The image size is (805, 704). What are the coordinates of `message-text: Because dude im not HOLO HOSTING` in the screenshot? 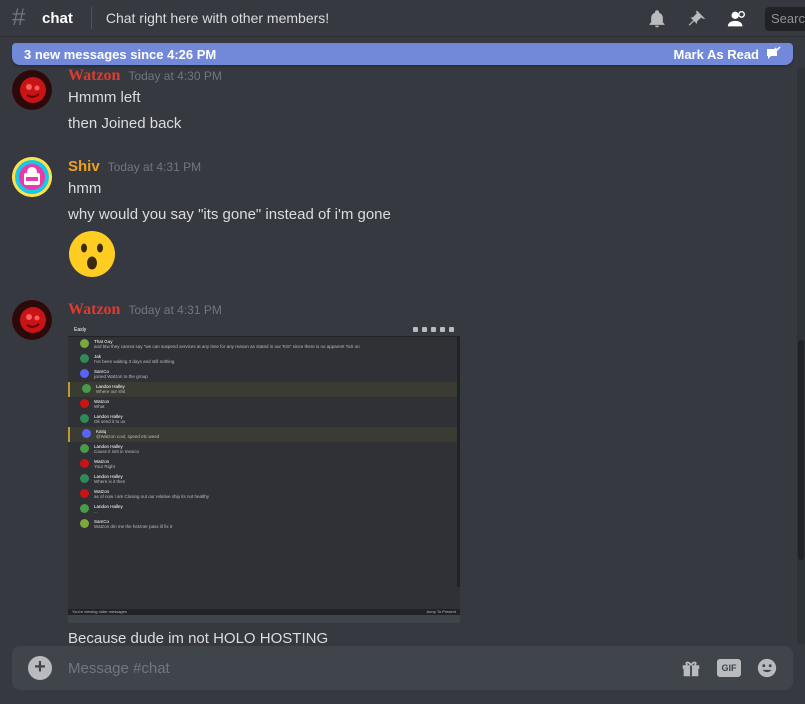 It's located at (198, 638).